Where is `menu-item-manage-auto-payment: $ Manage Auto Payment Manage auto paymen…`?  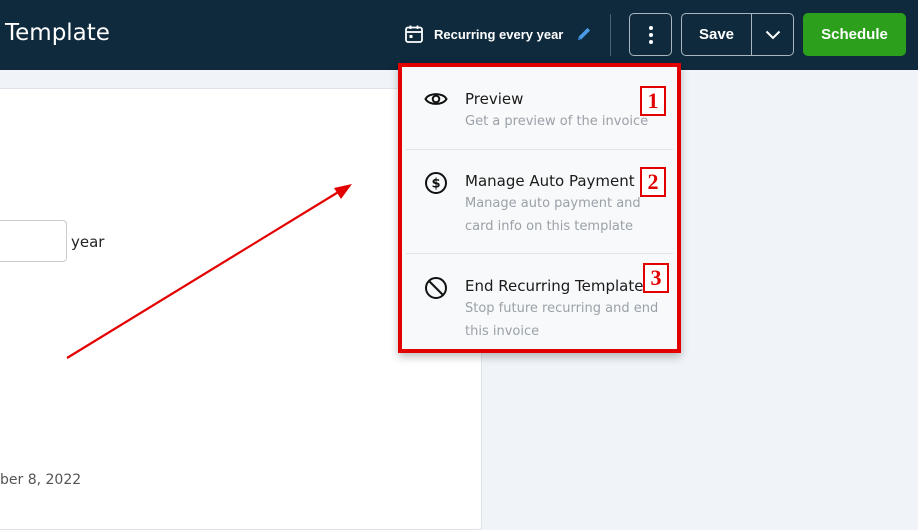 menu-item-manage-auto-payment: $ Manage Auto Payment Manage auto paymen… is located at coordinates (539, 202).